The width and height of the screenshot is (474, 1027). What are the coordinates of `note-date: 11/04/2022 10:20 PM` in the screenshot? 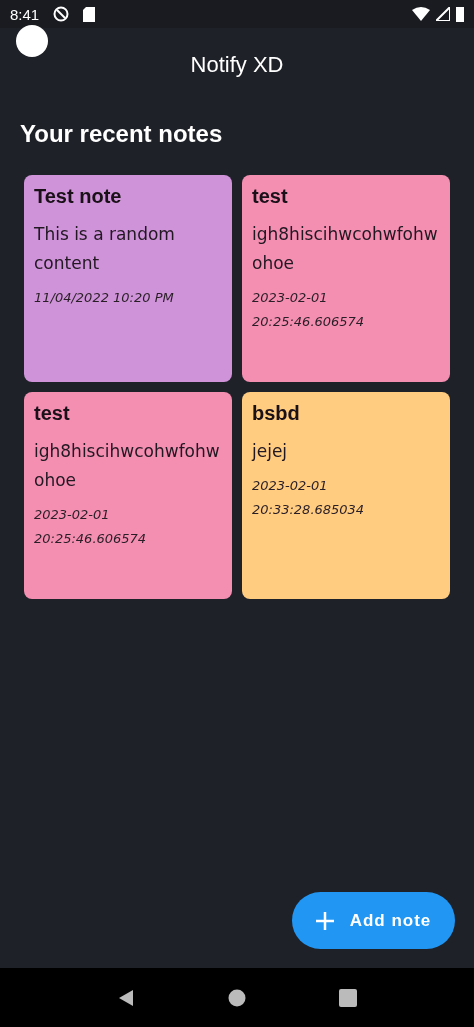 It's located at (104, 298).